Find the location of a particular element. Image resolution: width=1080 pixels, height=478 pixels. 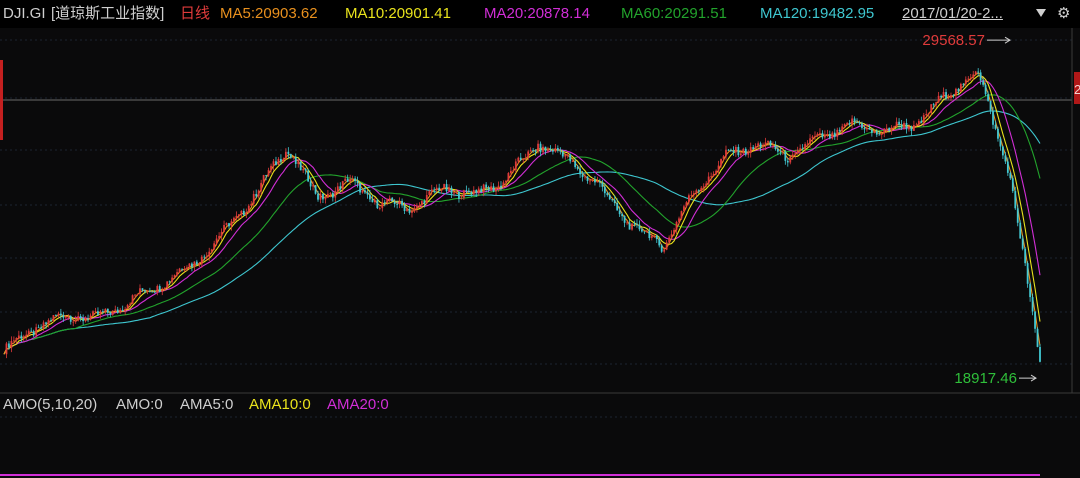

high-annotation: 29568.57 is located at coordinates (953, 40).